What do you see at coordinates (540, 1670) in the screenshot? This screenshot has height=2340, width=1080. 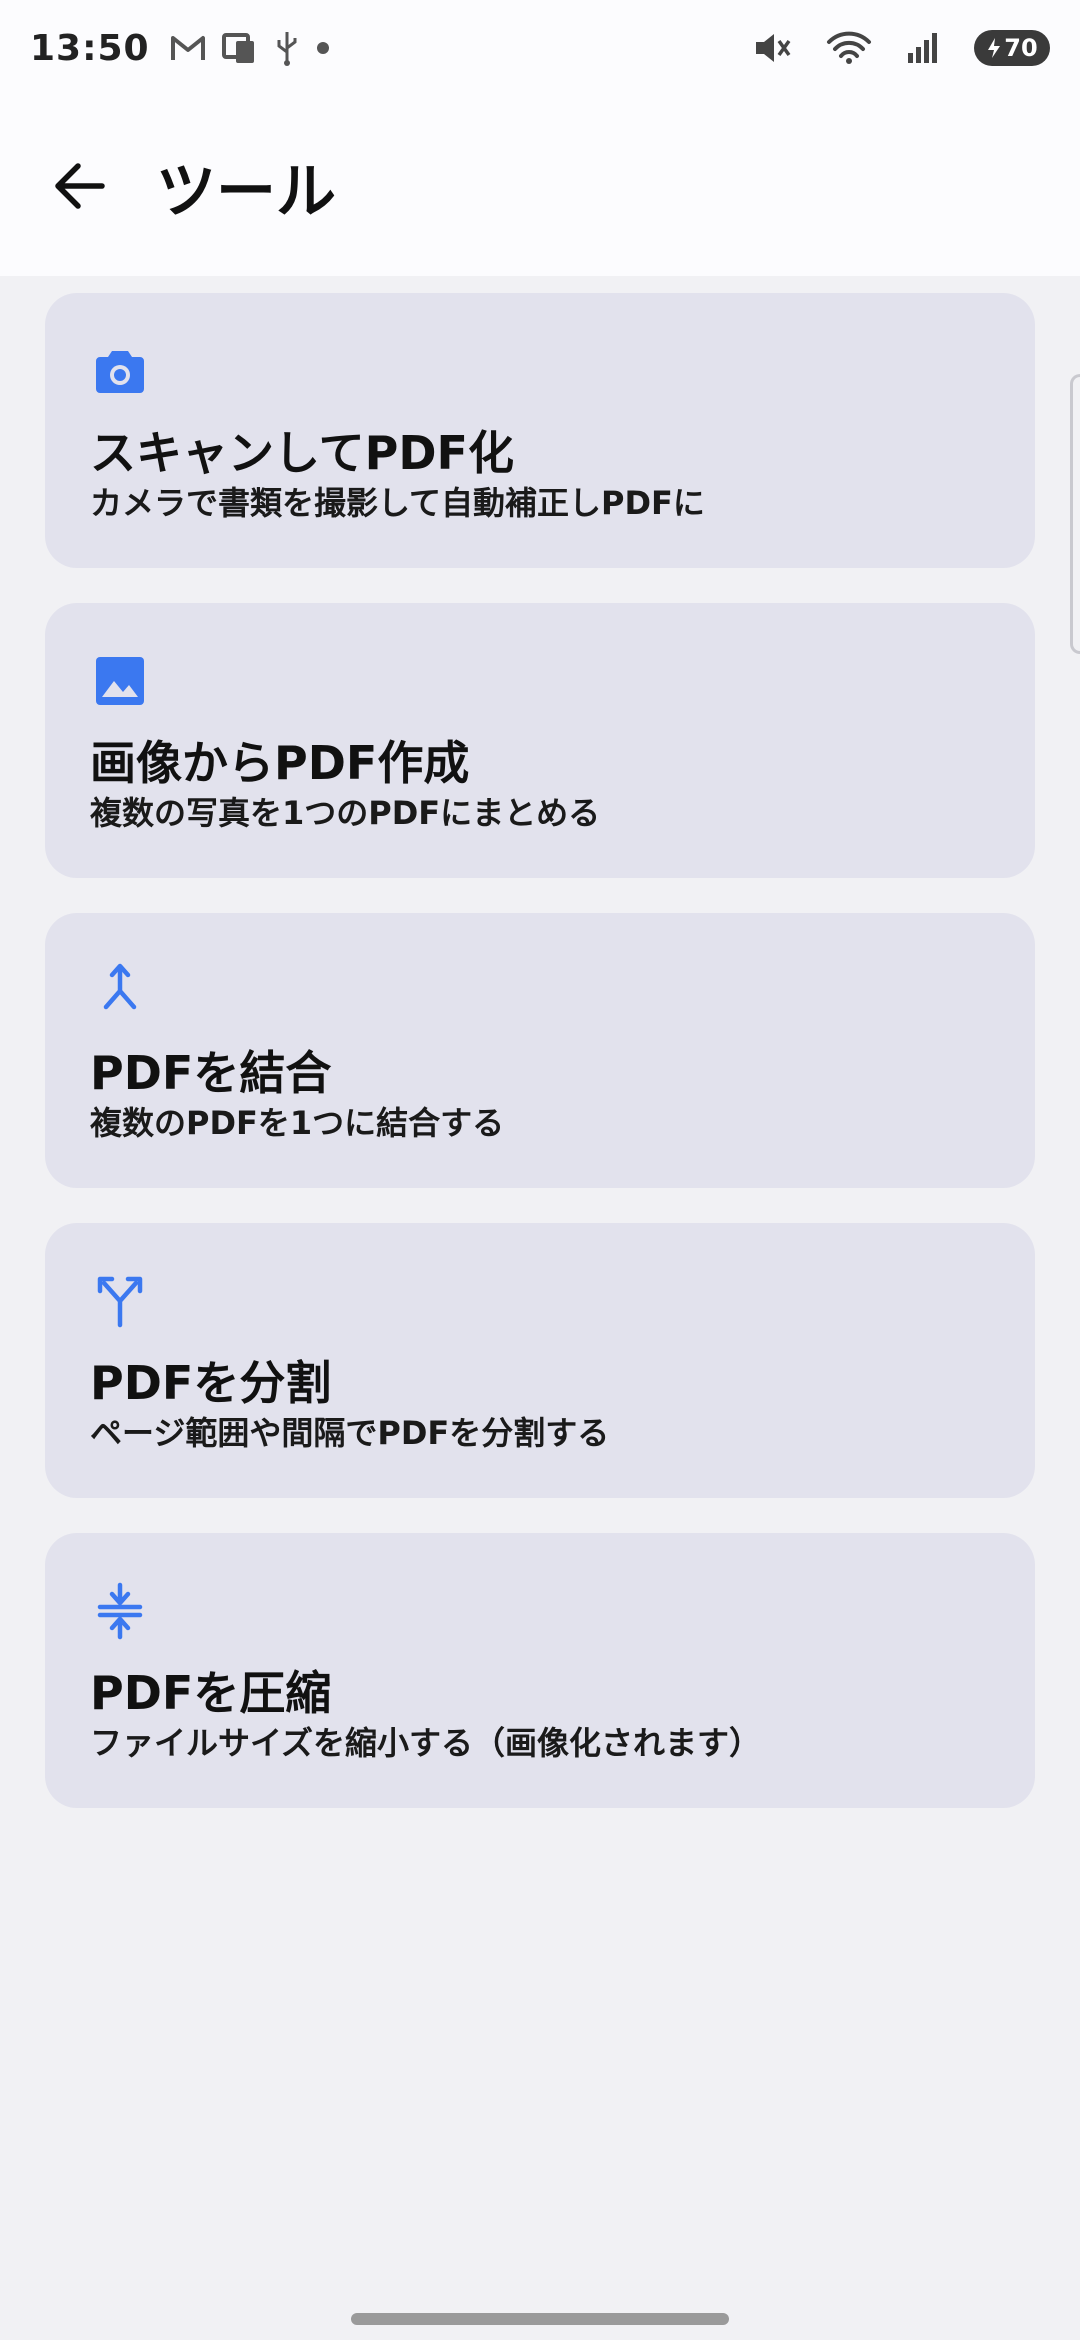 I see `tool-card-compress: PDFを圧縮 ファイルサイズを縮小する（画像化されます）` at bounding box center [540, 1670].